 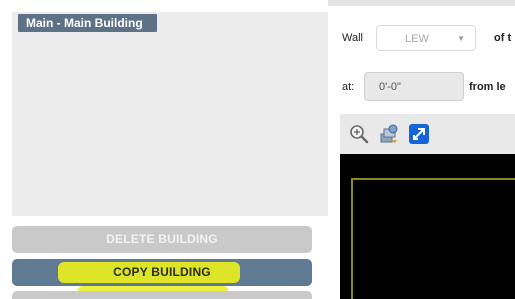 I want to click on expand-icon, so click(x=419, y=134).